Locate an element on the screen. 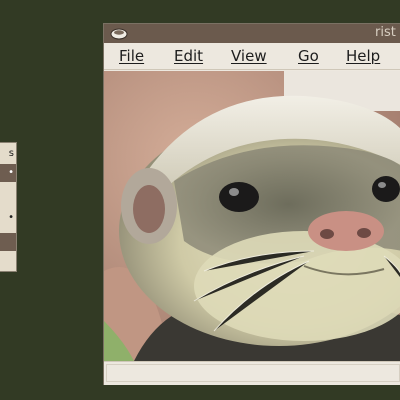 The width and height of the screenshot is (400, 400). status-bar is located at coordinates (252, 373).